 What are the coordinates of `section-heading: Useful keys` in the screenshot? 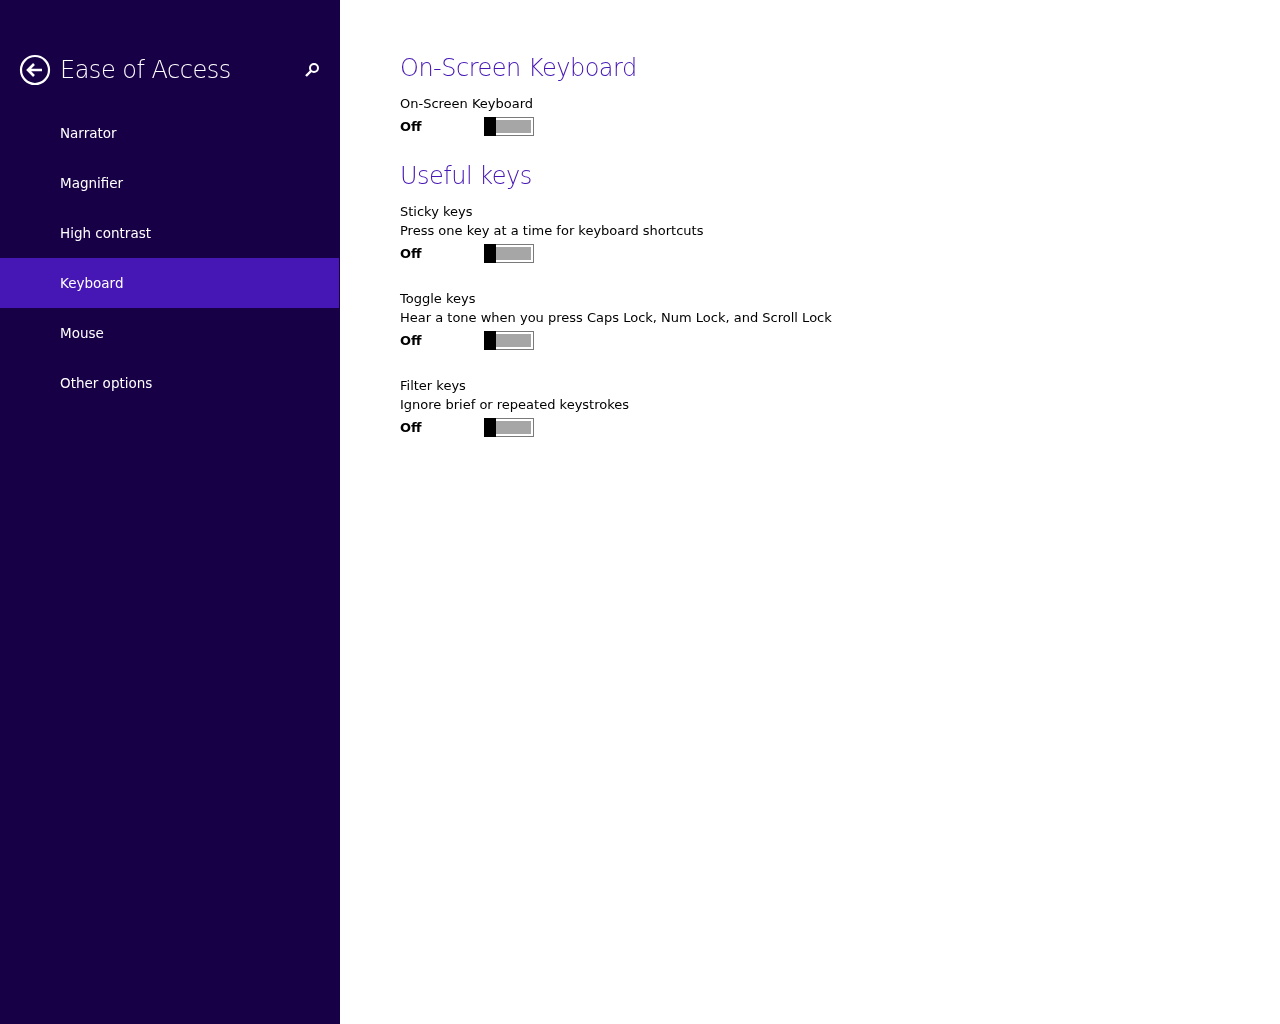 It's located at (466, 176).